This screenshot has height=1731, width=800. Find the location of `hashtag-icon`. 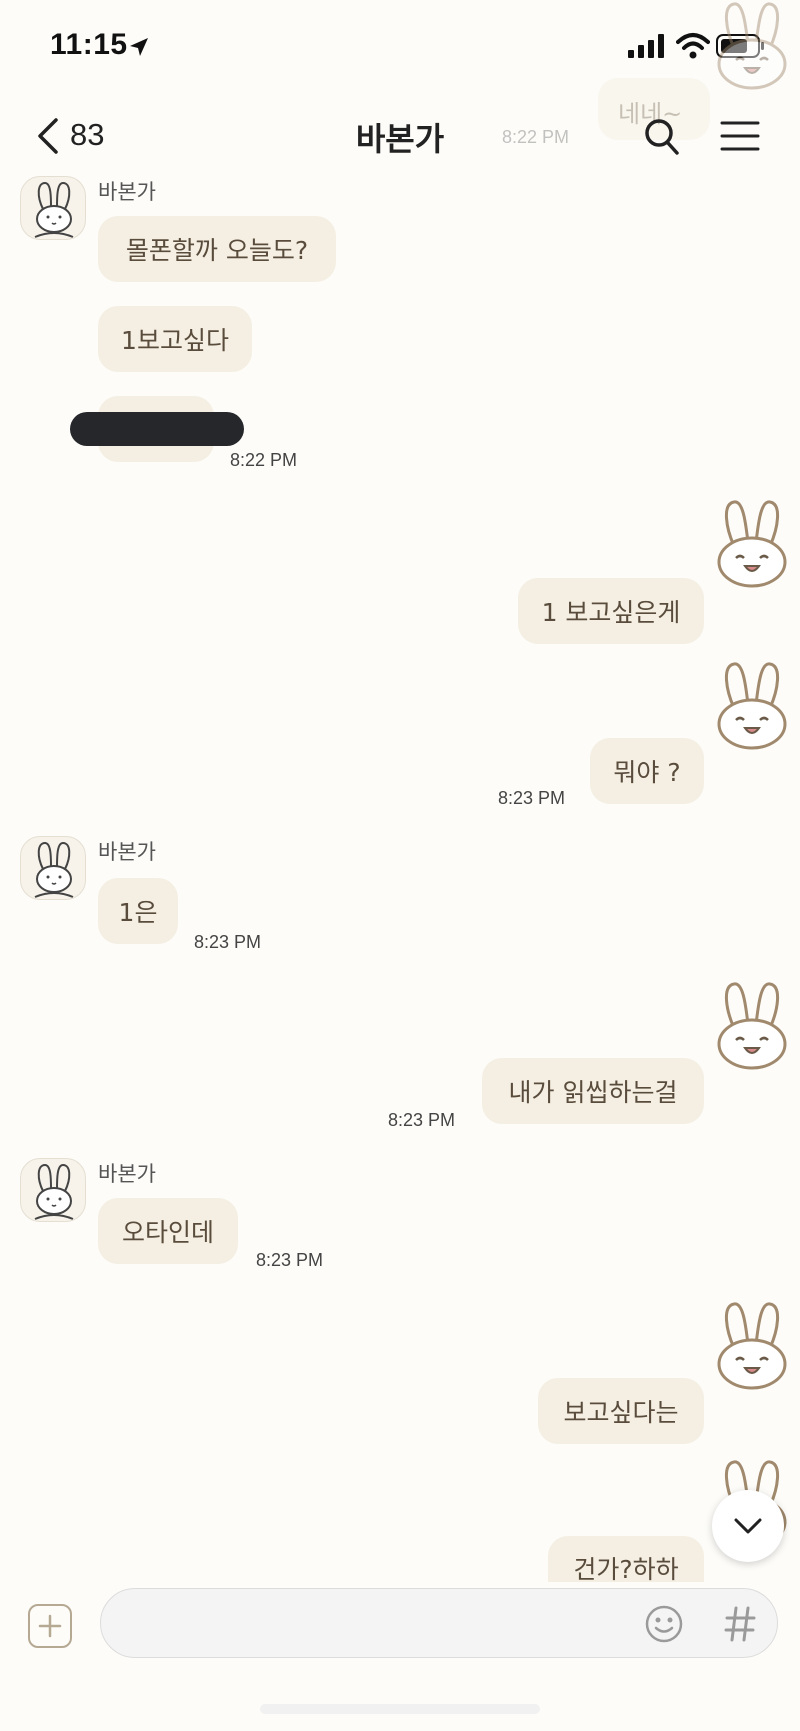

hashtag-icon is located at coordinates (740, 1624).